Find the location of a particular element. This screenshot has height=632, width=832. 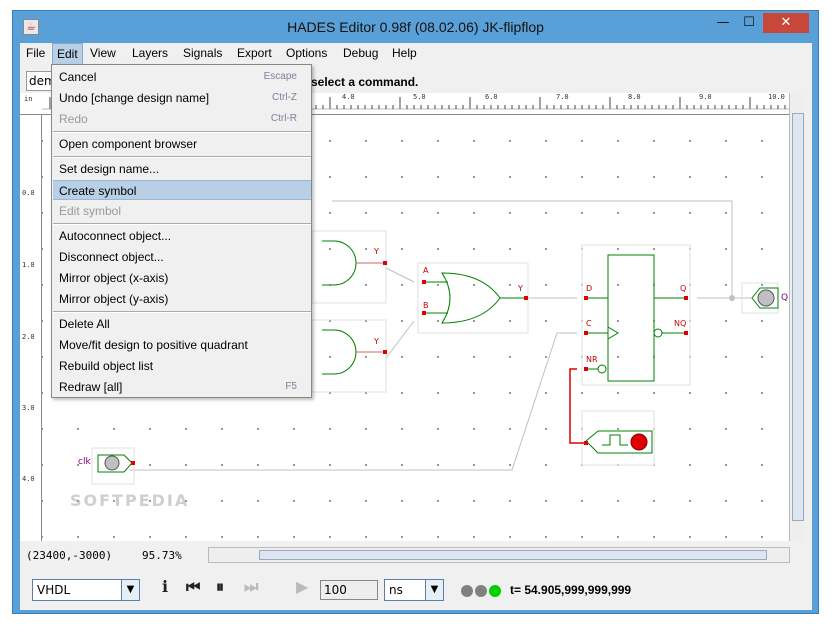

menu-item-label: Mirror object (x-axis) is located at coordinates (114, 278).